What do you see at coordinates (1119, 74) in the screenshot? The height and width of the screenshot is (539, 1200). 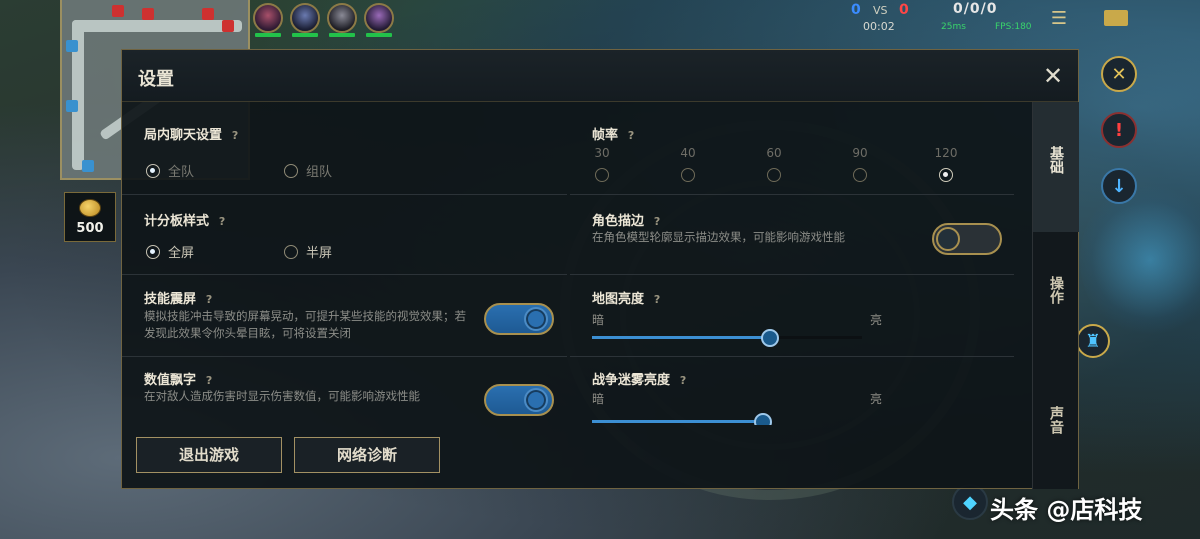 I see `shop-swords-icon: ✕` at bounding box center [1119, 74].